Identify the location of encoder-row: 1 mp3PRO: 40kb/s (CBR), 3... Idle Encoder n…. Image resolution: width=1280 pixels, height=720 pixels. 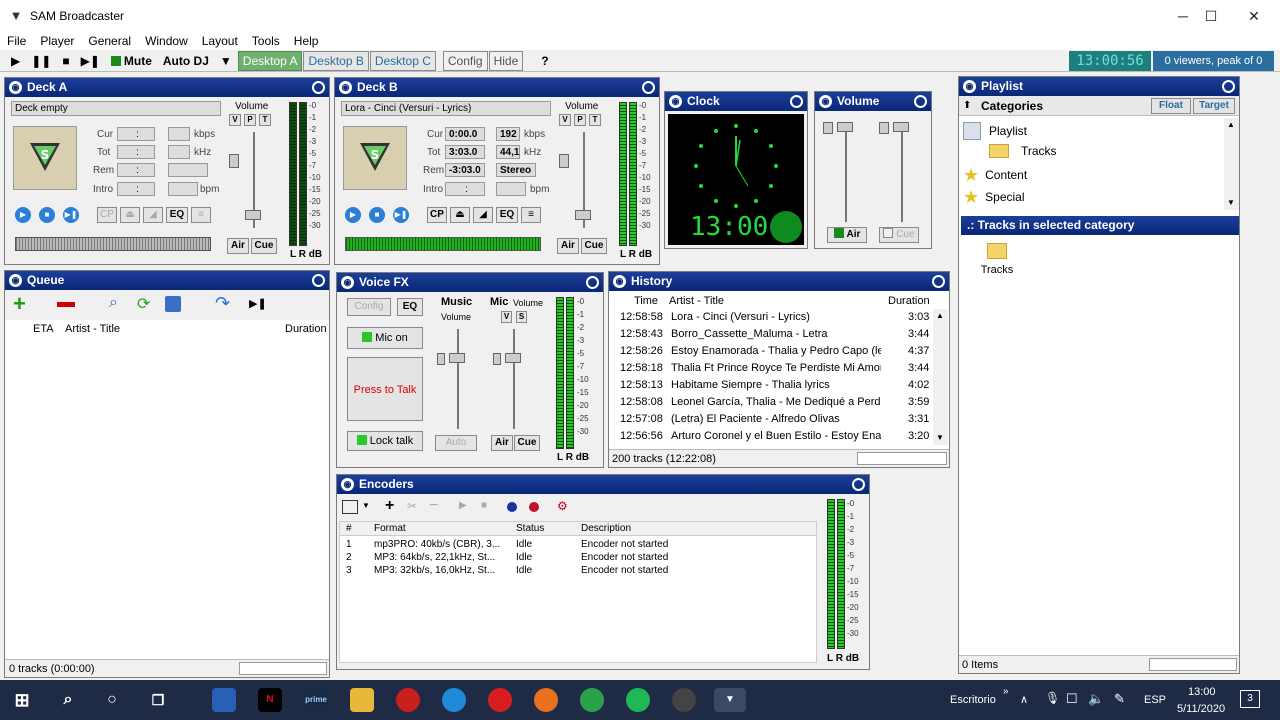
(575, 544).